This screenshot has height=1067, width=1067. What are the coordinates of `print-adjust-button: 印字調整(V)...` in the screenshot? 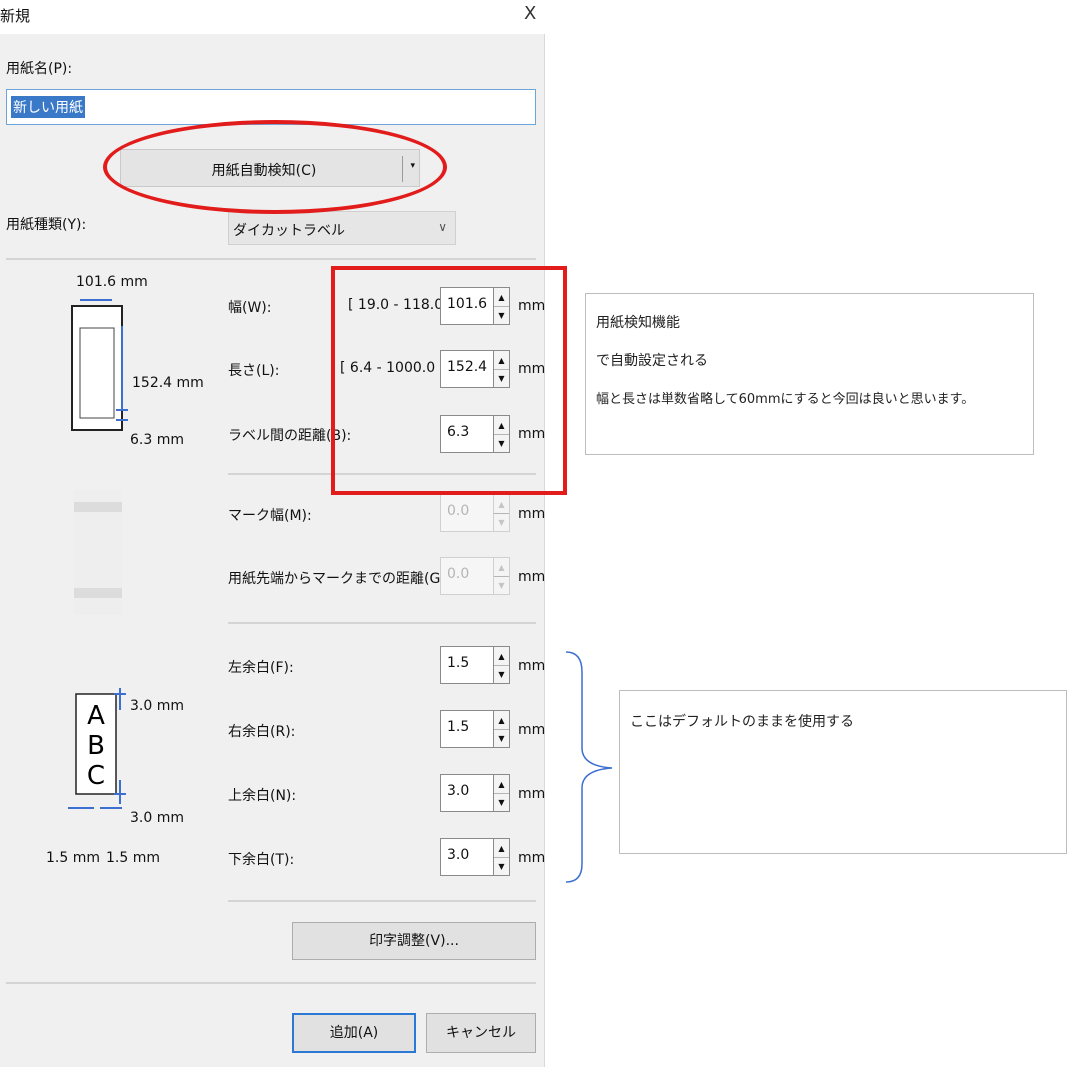 It's located at (414, 941).